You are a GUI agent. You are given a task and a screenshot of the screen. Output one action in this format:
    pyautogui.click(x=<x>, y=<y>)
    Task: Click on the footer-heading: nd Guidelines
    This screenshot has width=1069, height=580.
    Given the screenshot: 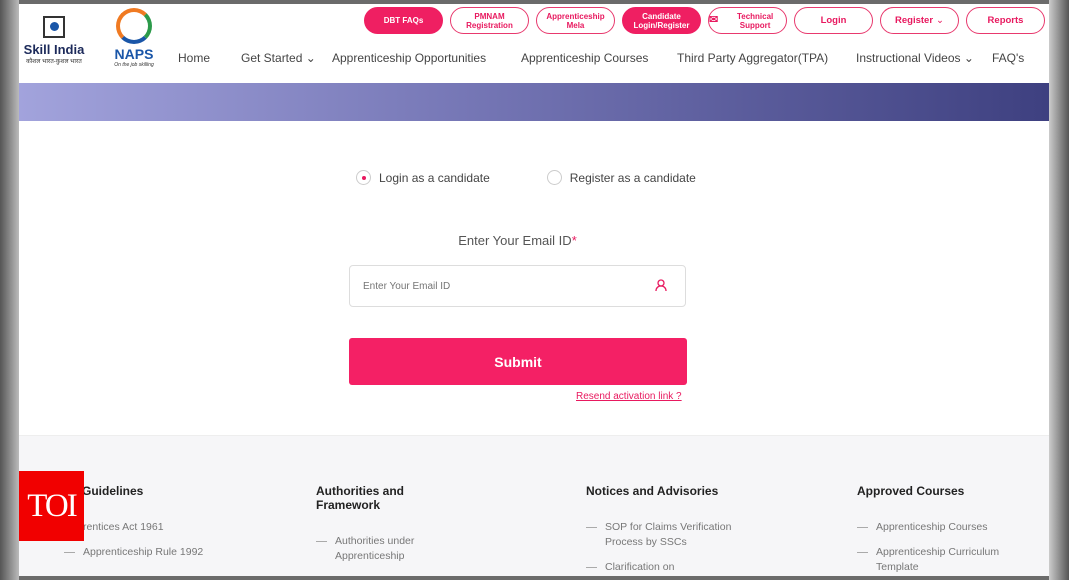 What is the action you would take?
    pyautogui.click(x=104, y=491)
    